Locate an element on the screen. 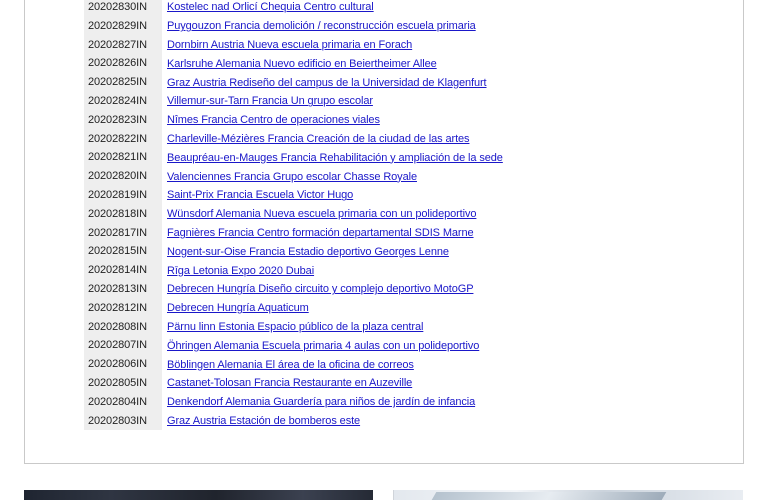 This screenshot has height=500, width=770. project-code: 20202817IN is located at coordinates (123, 233).